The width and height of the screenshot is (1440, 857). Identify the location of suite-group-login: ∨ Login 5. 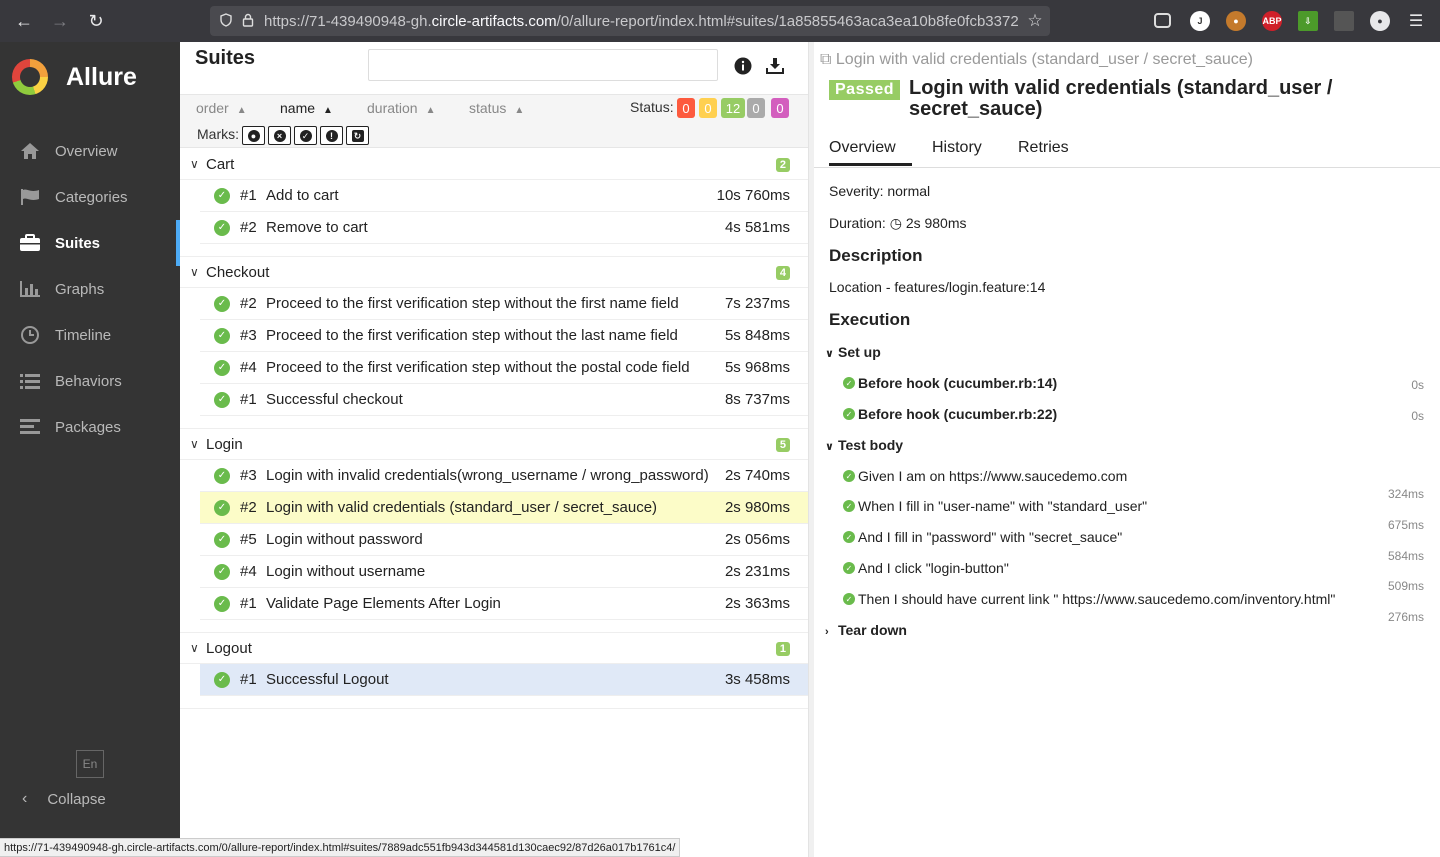
(494, 444).